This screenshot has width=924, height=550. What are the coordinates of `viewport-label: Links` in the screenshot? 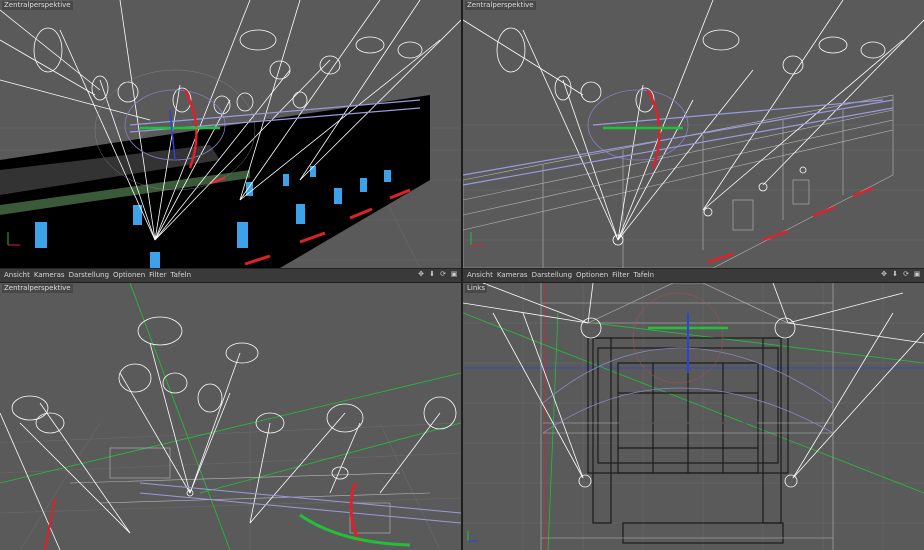 It's located at (476, 288).